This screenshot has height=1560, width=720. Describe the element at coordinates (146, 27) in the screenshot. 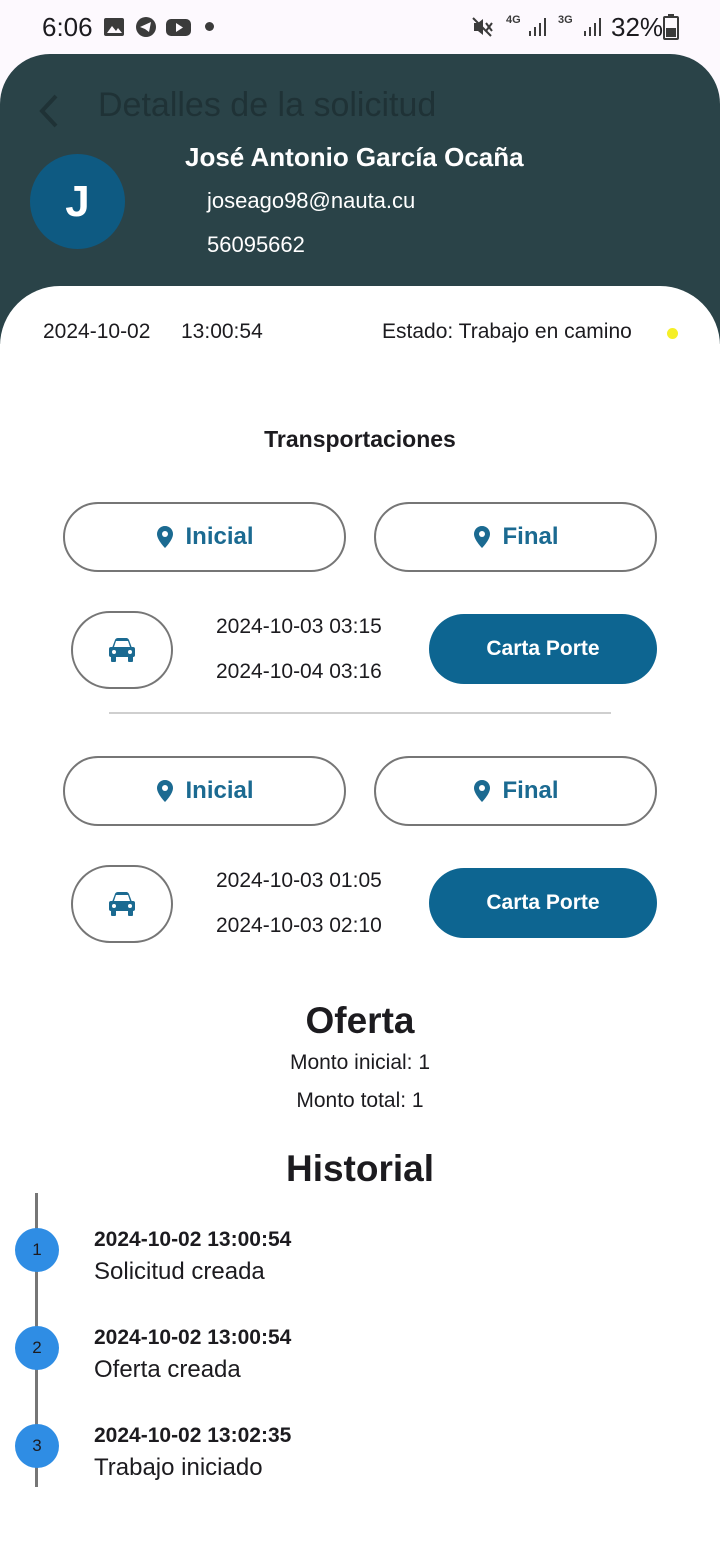

I see `telegram-icon` at that location.